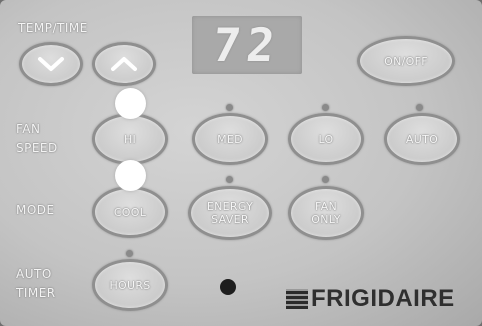 This screenshot has width=482, height=326. I want to click on fan-med-button: MED, so click(230, 139).